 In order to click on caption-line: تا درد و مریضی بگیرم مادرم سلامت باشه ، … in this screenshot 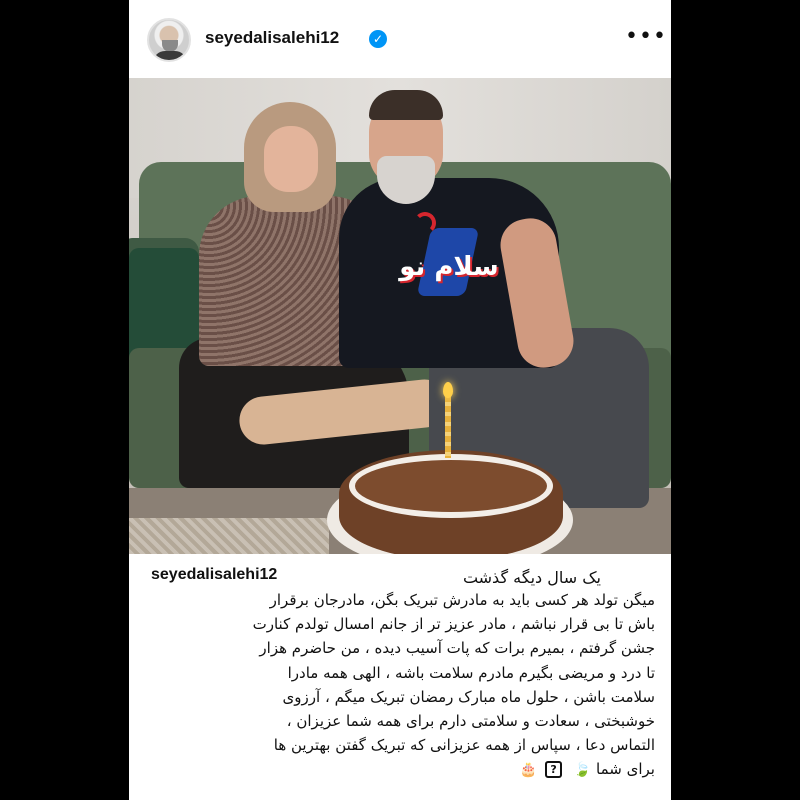, I will do `click(471, 672)`.